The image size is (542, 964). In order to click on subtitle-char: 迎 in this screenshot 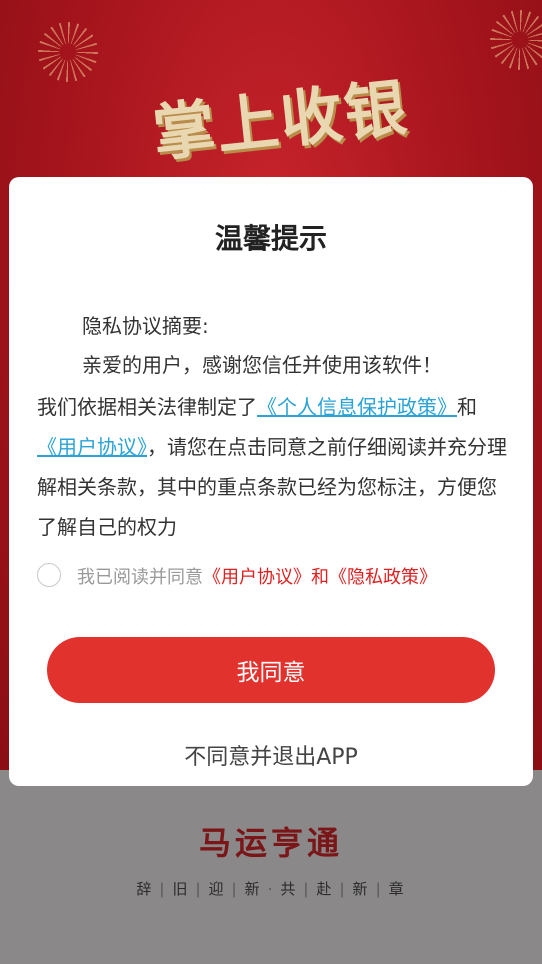, I will do `click(217, 889)`.